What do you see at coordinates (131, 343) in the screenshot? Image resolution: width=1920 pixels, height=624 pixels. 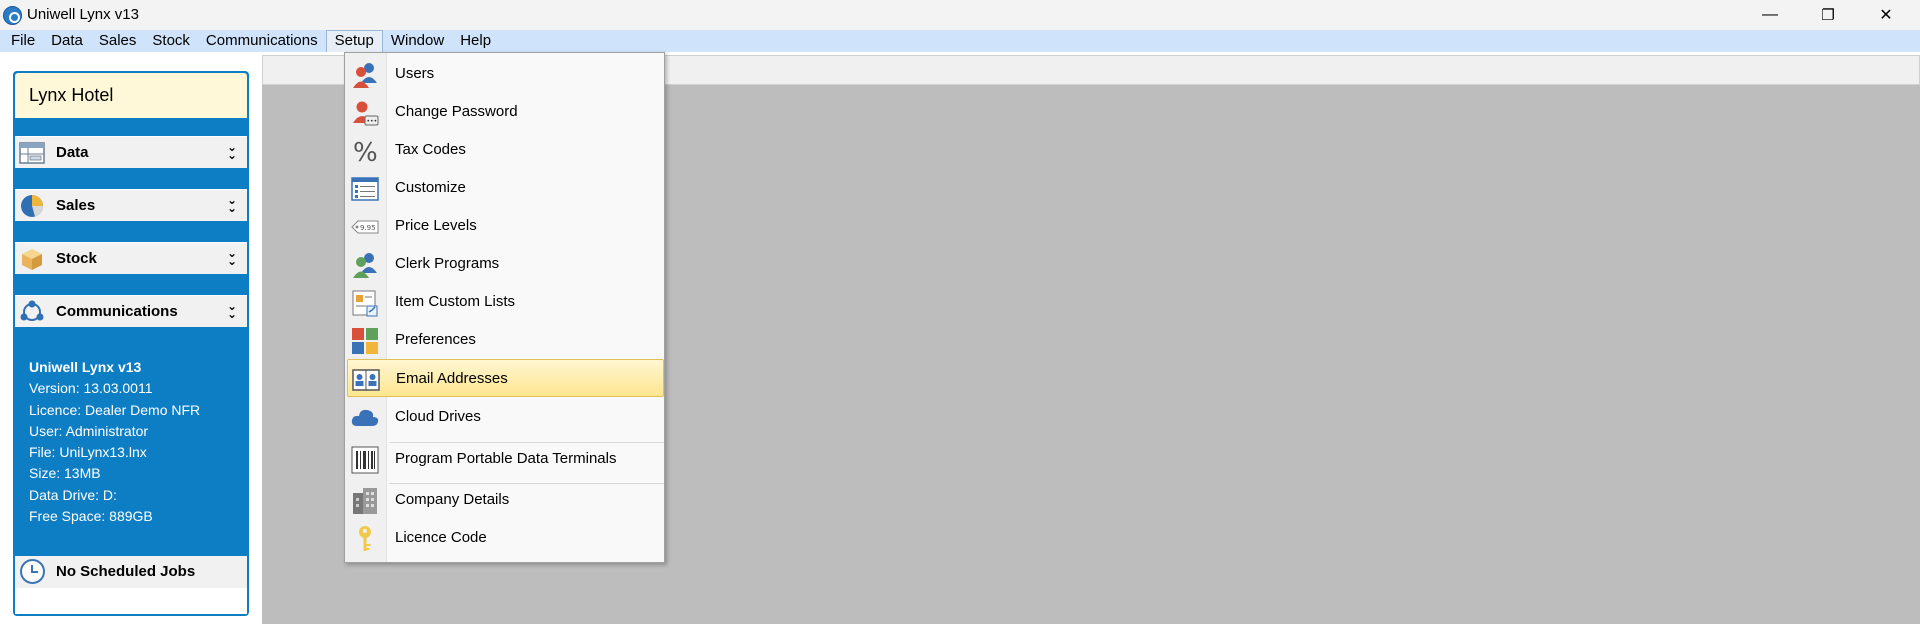 I see `navigation-sidebar: Lynx Hotel Data ⌄⌄ Sales ⌄⌄ Stock ⌄⌄` at bounding box center [131, 343].